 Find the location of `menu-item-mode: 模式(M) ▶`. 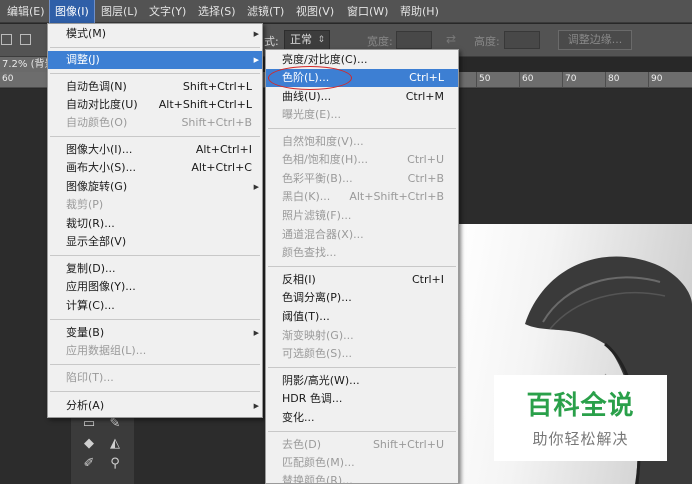

menu-item-mode: 模式(M) ▶ is located at coordinates (155, 34).